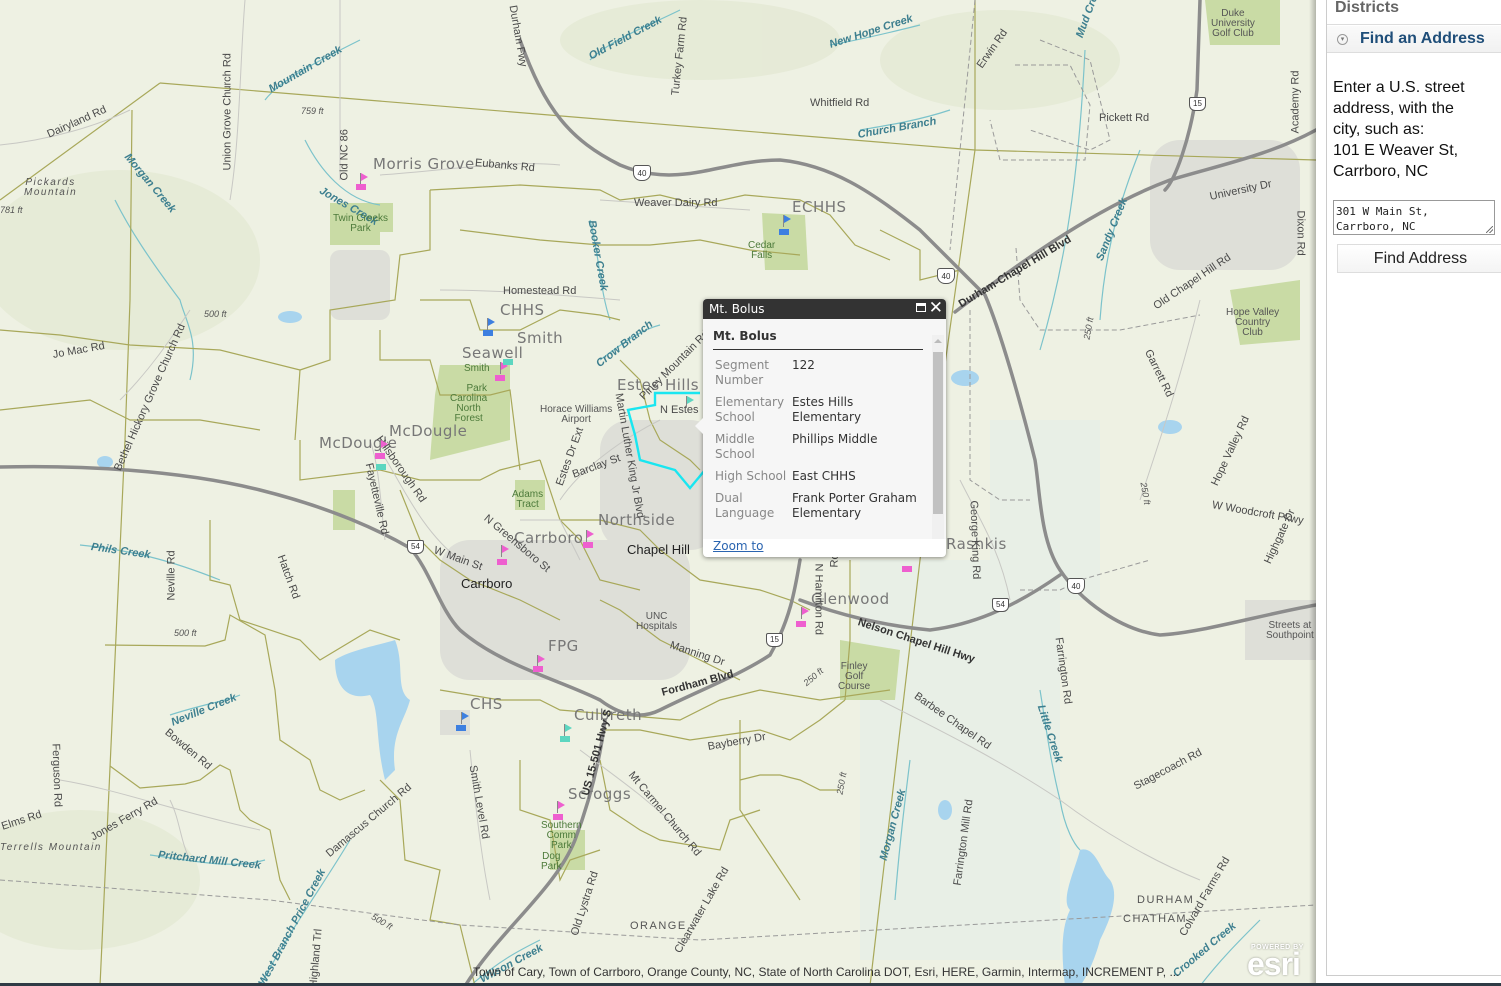 The height and width of the screenshot is (986, 1501). I want to click on esri-wordmark: esri, so click(1274, 964).